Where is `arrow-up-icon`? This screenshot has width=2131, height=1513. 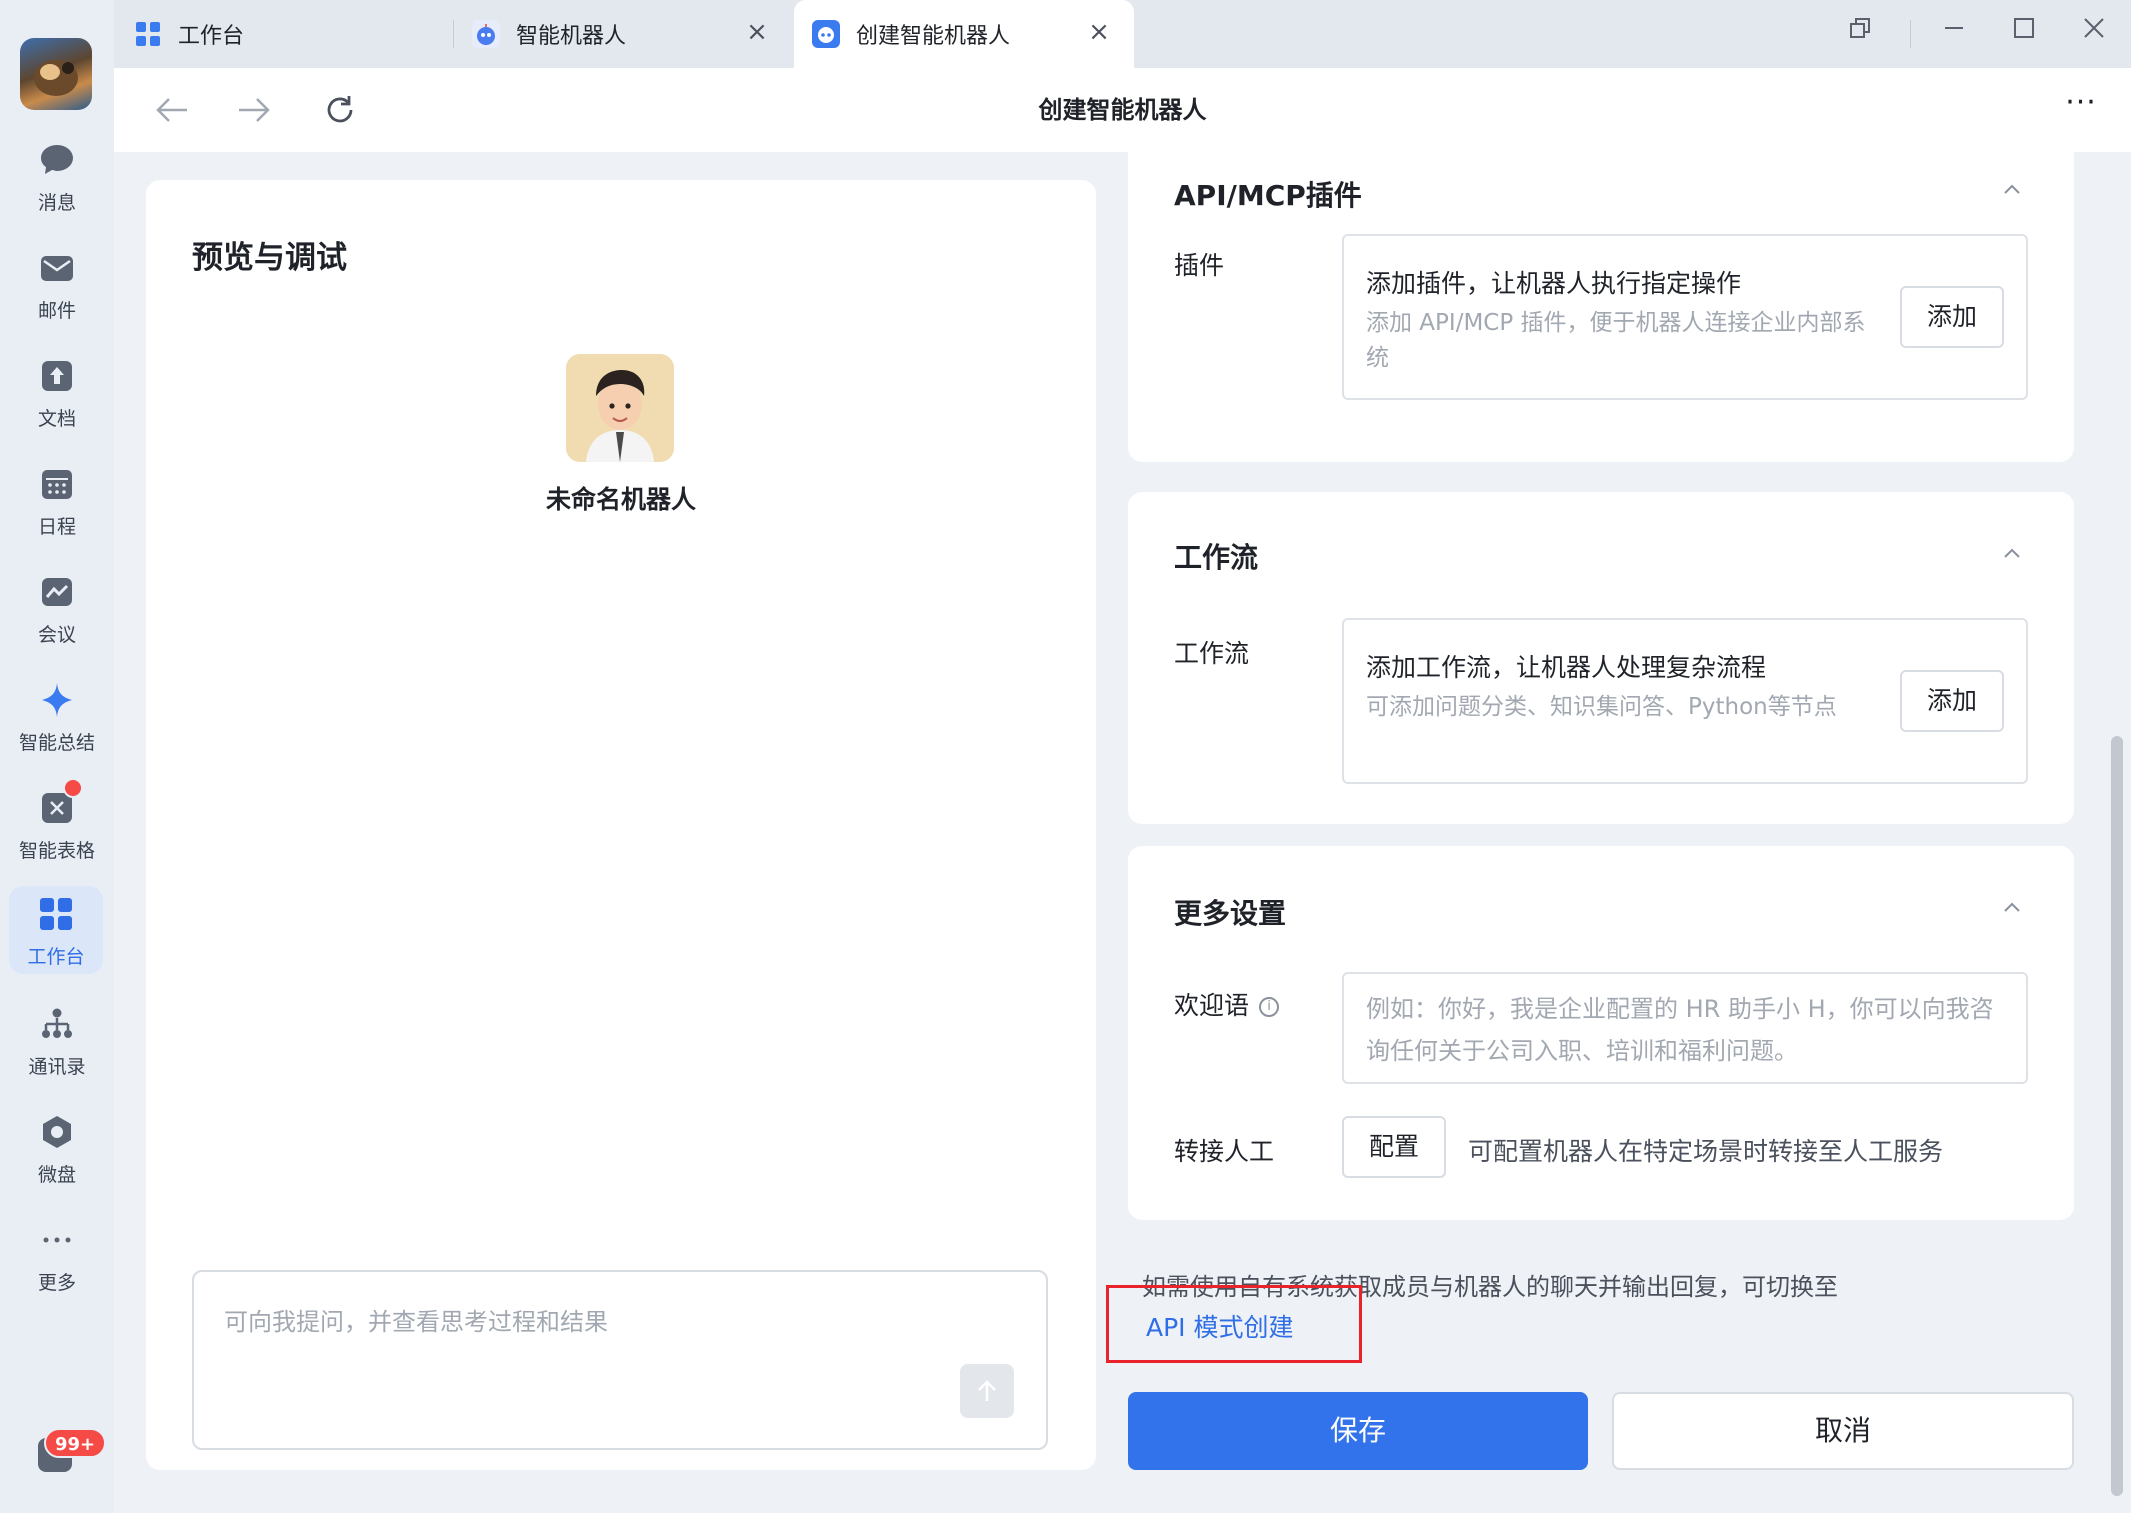
arrow-up-icon is located at coordinates (987, 1390).